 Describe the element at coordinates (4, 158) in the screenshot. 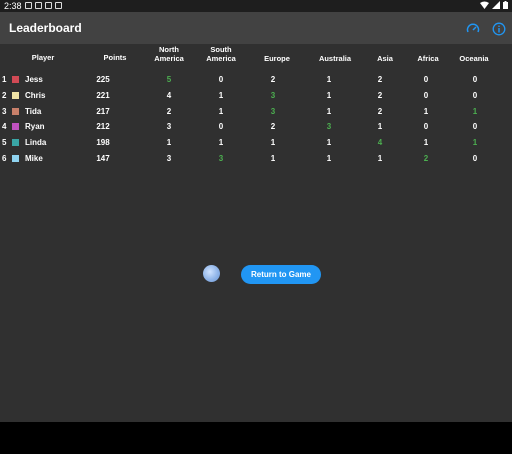

I see `rank-cell: 6` at that location.